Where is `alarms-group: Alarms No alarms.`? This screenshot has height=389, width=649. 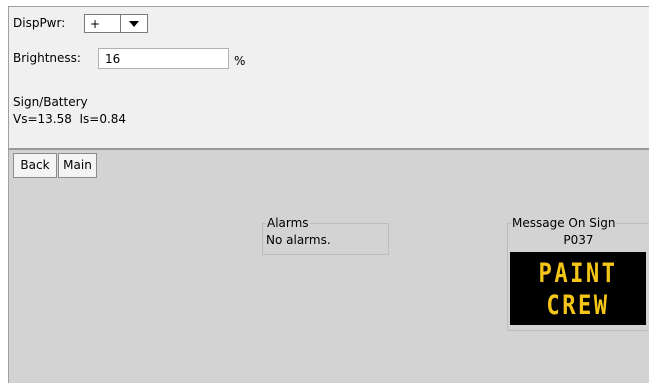 alarms-group: Alarms No alarms. is located at coordinates (325, 235).